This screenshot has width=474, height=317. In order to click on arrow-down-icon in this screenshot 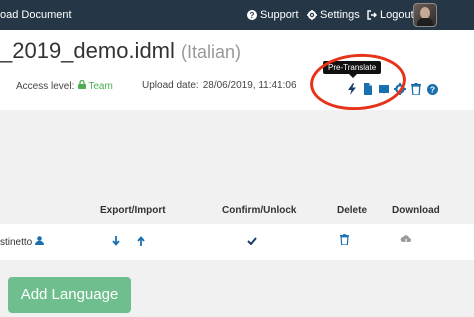, I will do `click(116, 242)`.